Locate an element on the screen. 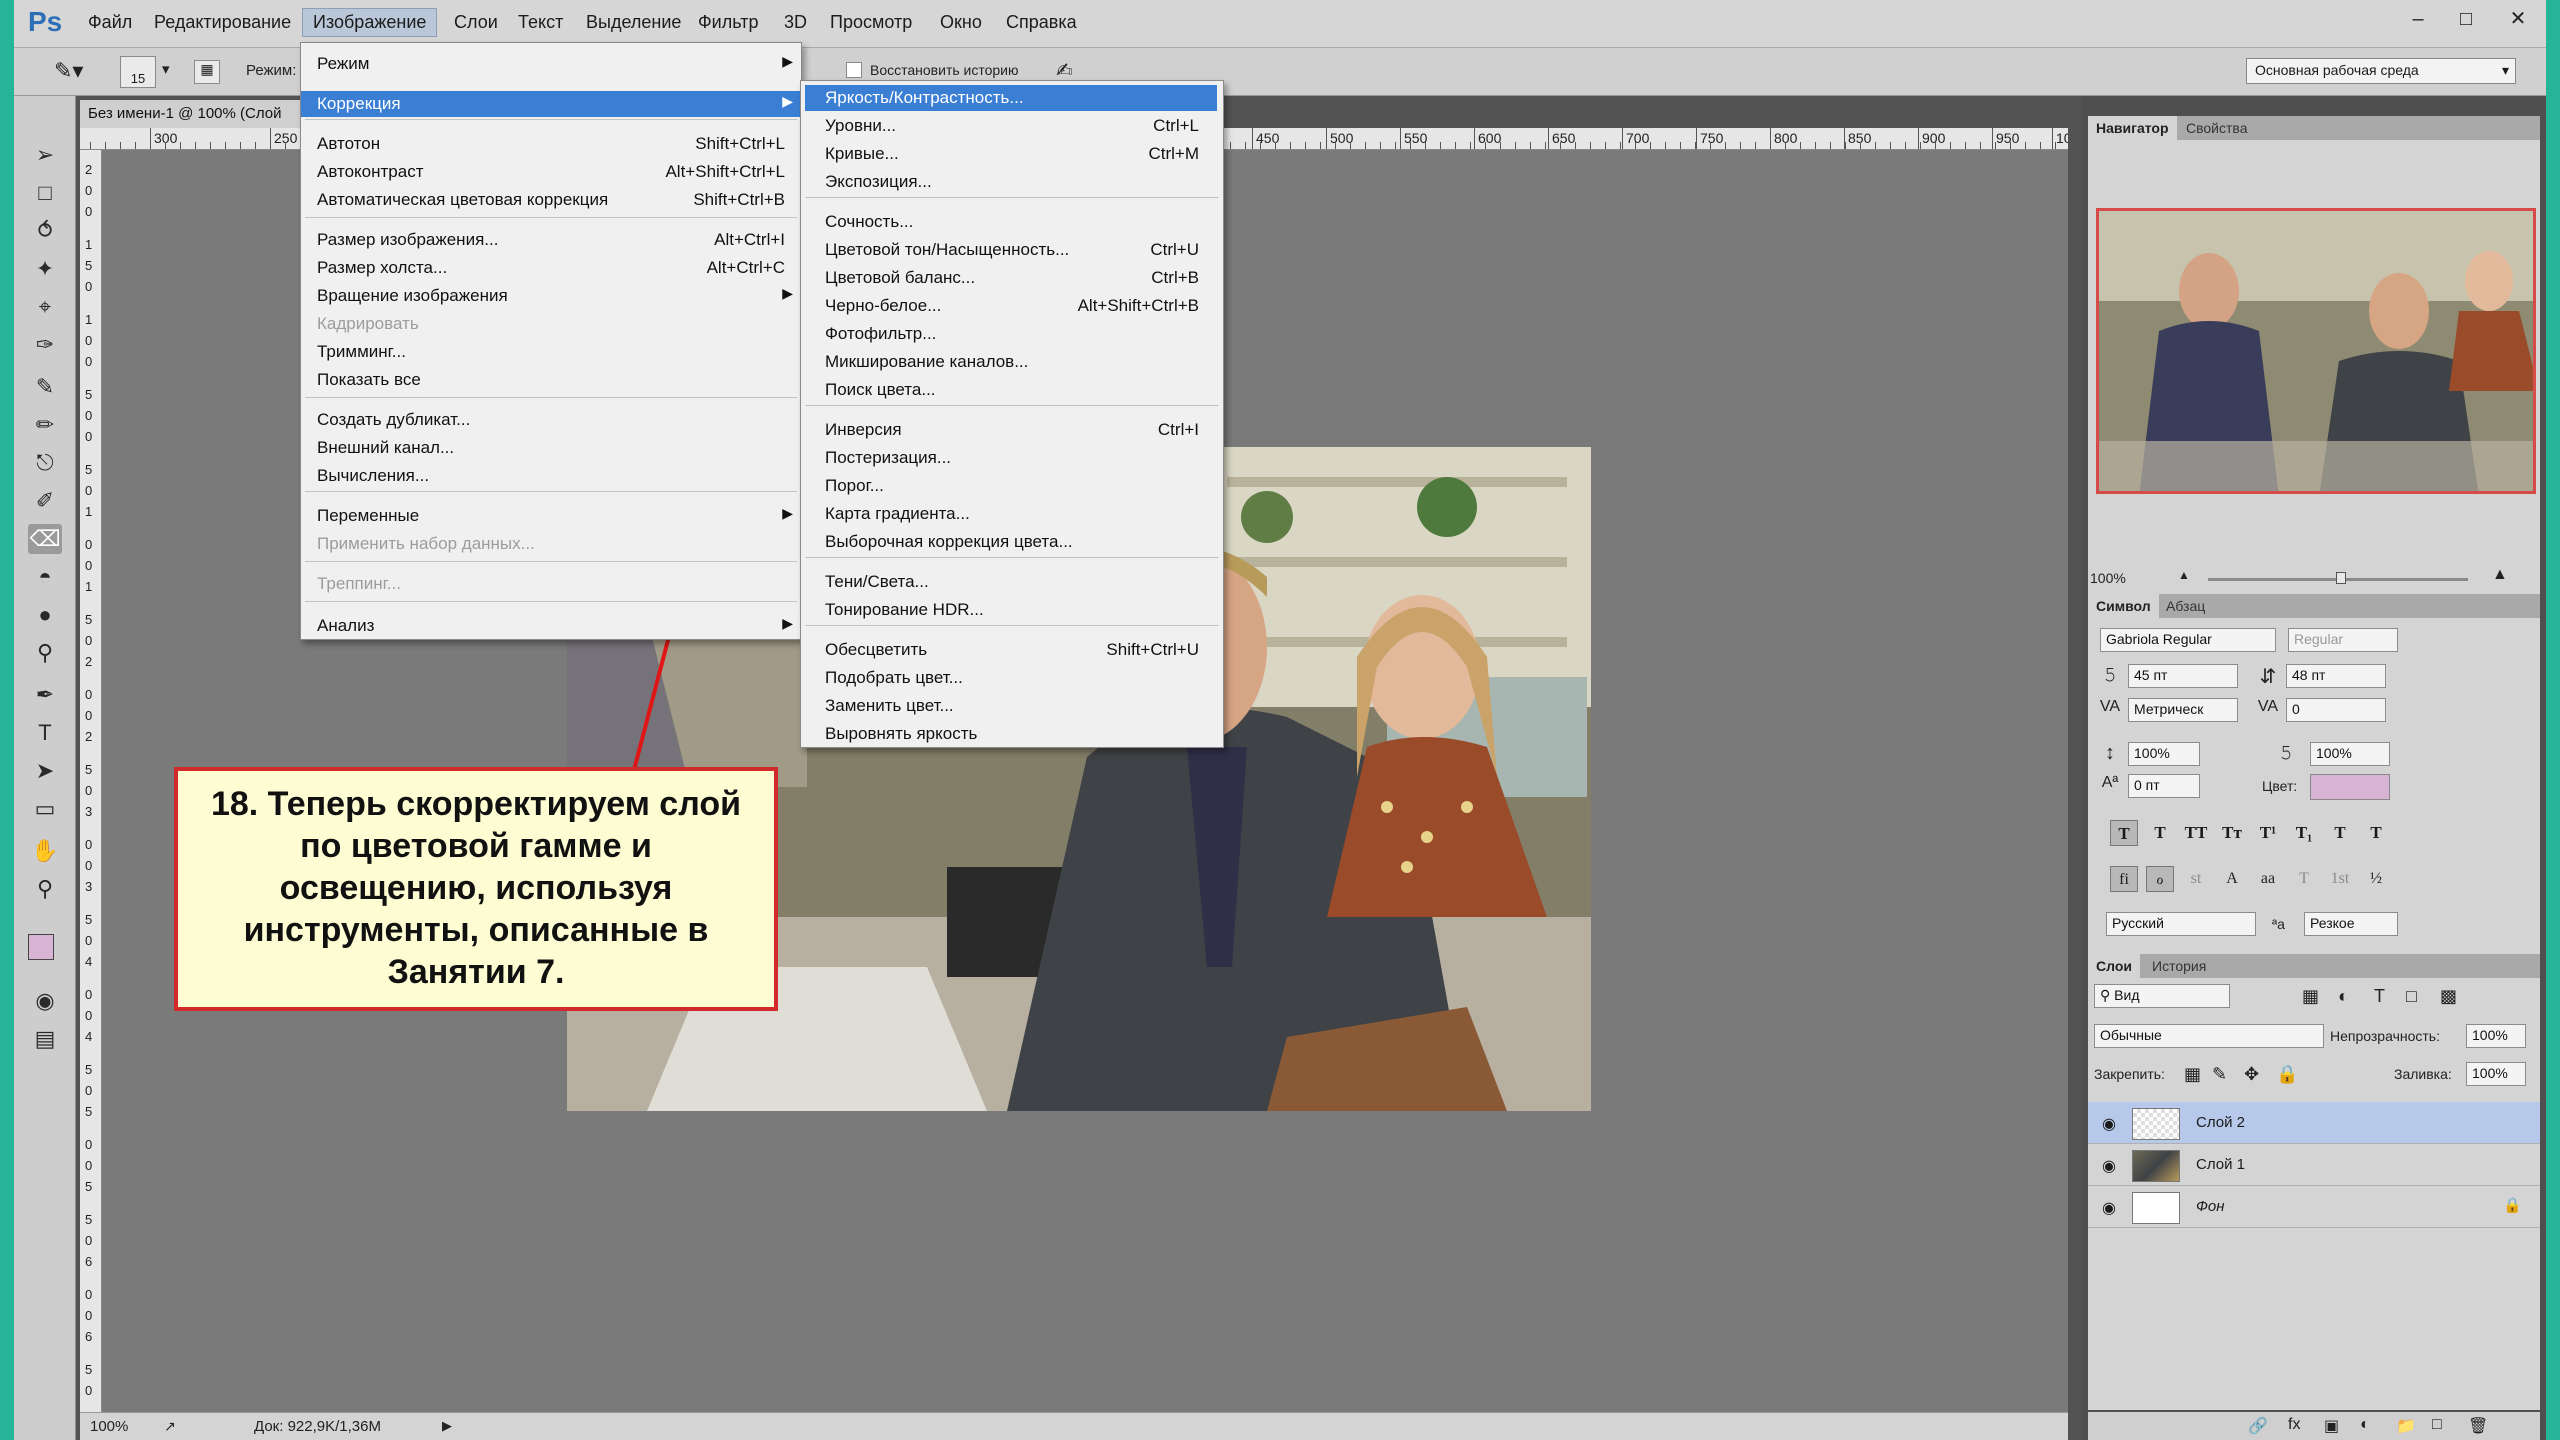  language-select: Русский is located at coordinates (2181, 924).